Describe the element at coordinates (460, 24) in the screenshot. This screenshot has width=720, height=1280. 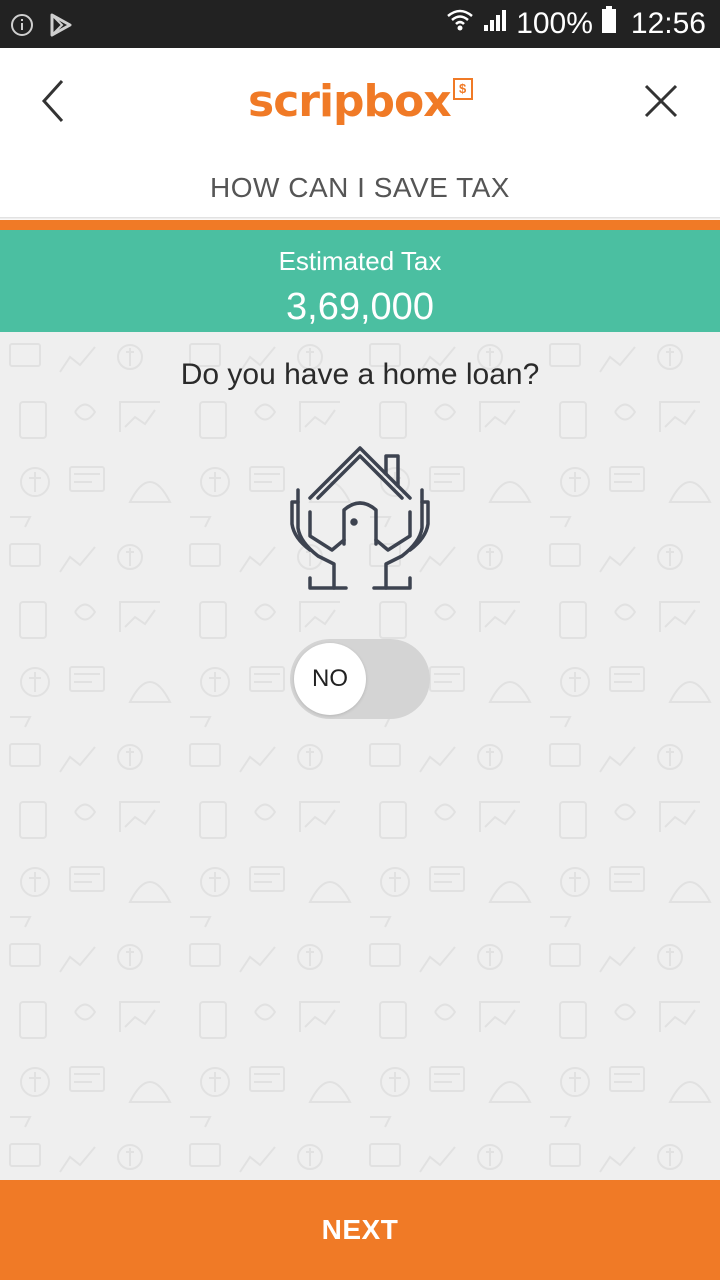
I see `wifi-icon` at that location.